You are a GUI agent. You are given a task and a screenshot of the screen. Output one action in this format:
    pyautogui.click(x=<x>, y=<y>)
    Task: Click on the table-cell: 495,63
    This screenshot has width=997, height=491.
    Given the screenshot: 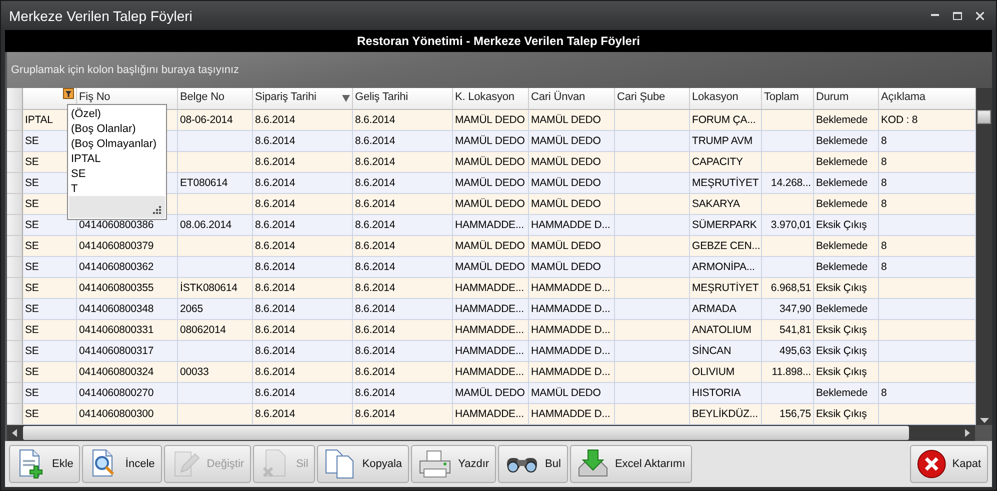 What is the action you would take?
    pyautogui.click(x=788, y=351)
    